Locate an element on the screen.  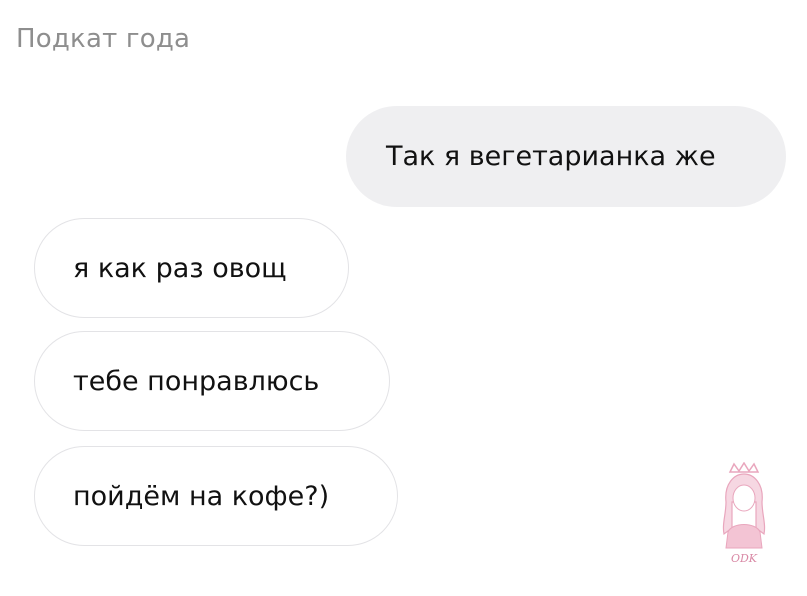
message-text: пойдём на кофе?) is located at coordinates (201, 496).